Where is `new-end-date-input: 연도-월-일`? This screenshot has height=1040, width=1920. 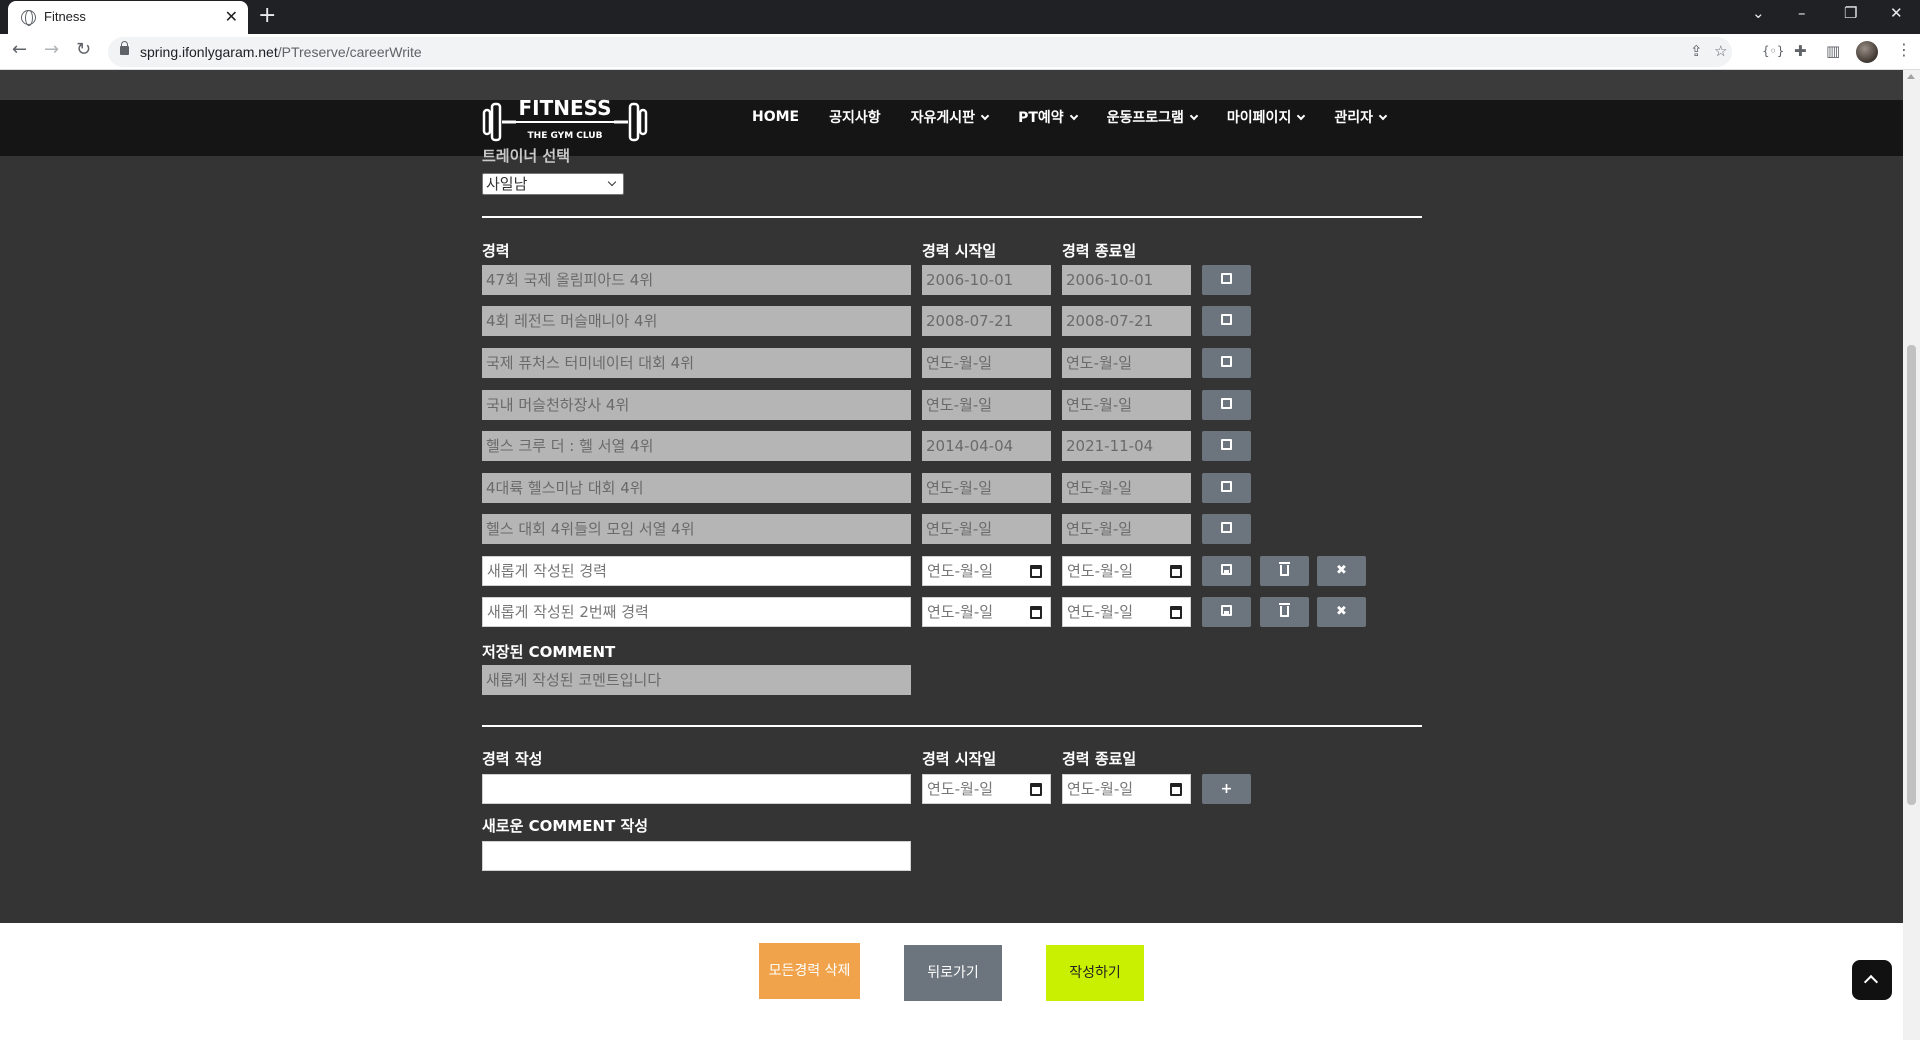
new-end-date-input: 연도-월-일 is located at coordinates (1126, 789).